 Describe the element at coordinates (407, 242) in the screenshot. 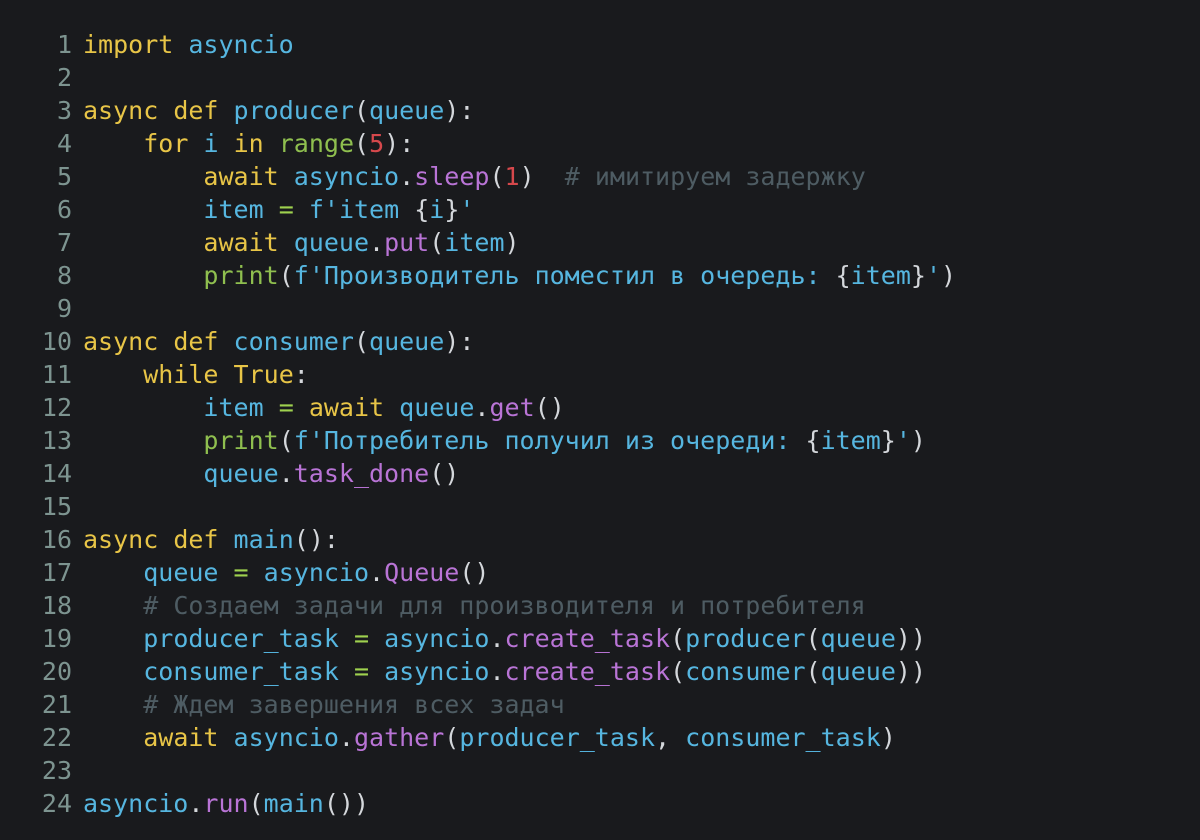

I see `token-method: put` at that location.